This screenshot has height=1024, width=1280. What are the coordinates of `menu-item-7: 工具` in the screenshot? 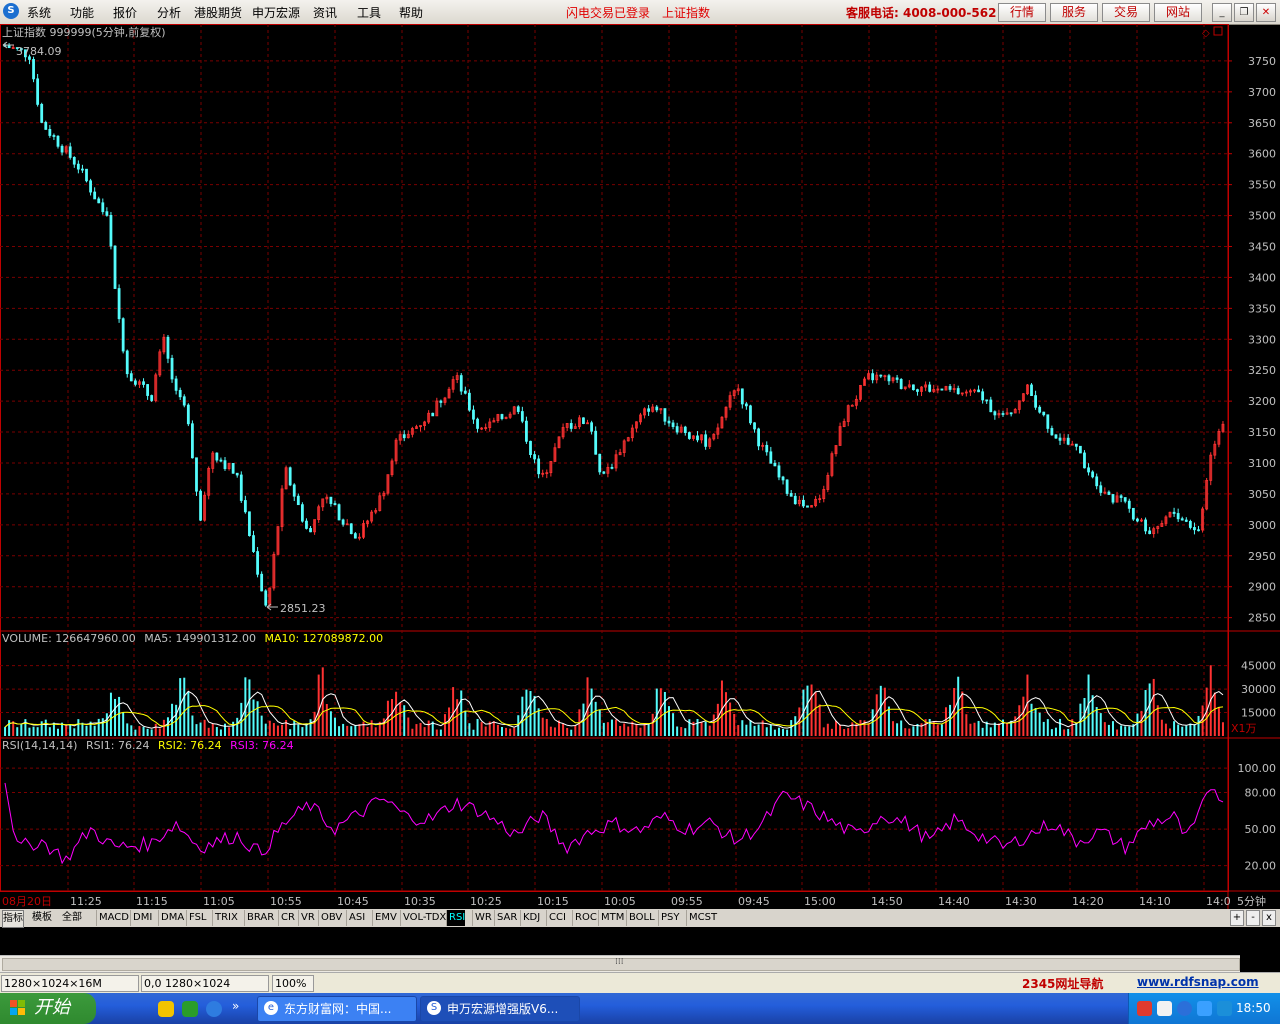 It's located at (369, 12).